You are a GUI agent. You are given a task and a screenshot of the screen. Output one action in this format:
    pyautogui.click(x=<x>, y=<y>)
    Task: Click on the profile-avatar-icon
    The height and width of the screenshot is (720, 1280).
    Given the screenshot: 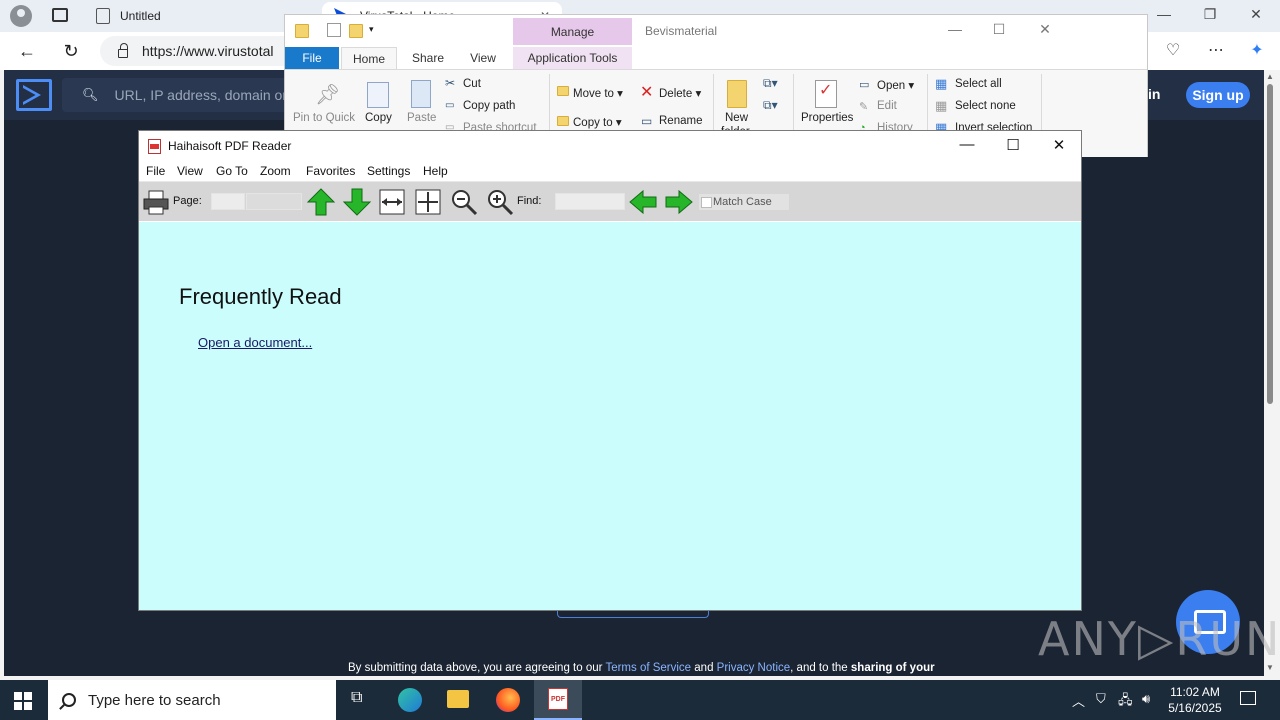 What is the action you would take?
    pyautogui.click(x=21, y=16)
    